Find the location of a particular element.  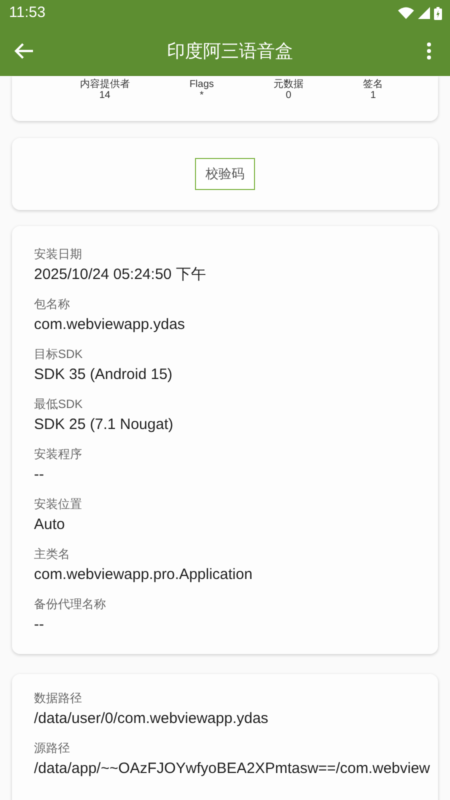

back-icon is located at coordinates (24, 51).